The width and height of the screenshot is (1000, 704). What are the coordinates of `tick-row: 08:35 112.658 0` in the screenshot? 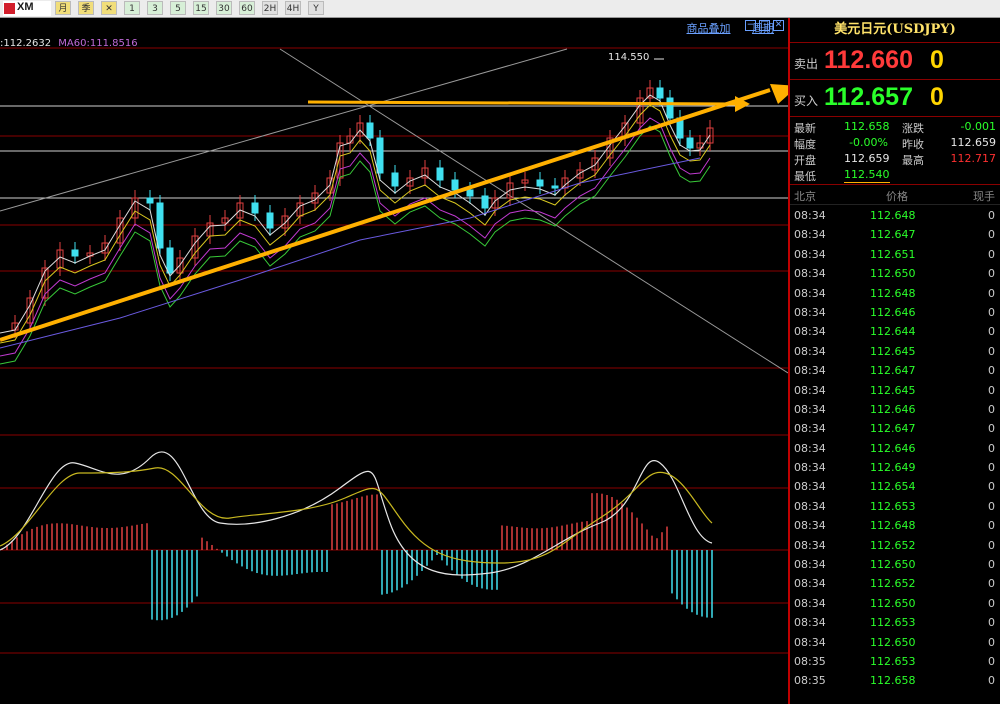 It's located at (895, 679).